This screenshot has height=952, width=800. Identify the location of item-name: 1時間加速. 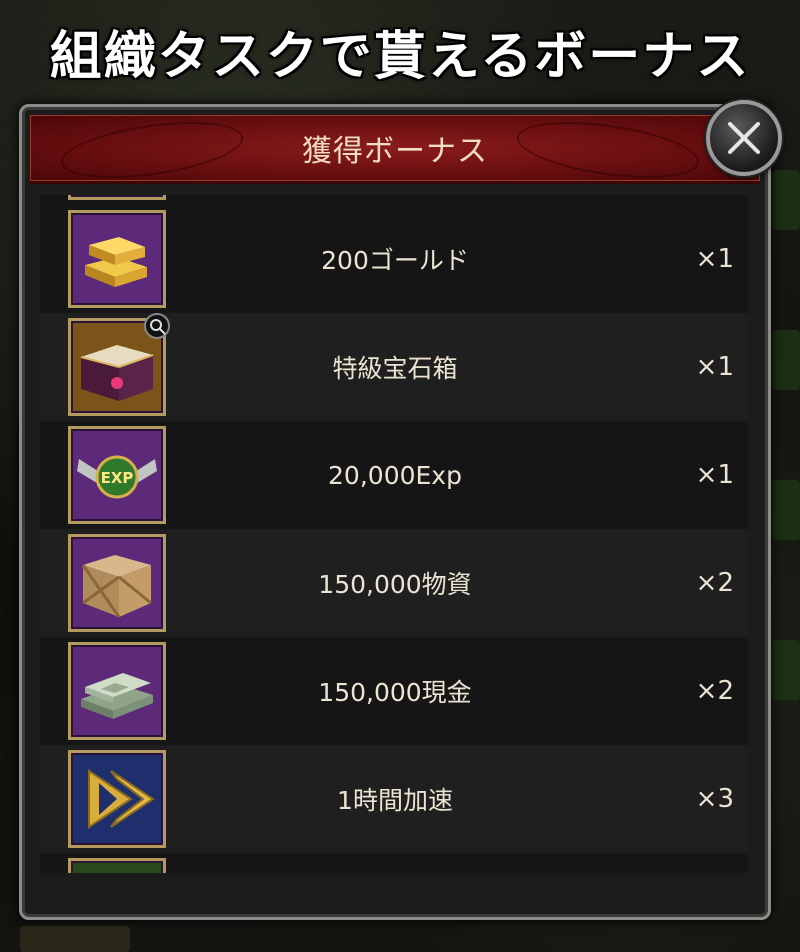
(395, 800).